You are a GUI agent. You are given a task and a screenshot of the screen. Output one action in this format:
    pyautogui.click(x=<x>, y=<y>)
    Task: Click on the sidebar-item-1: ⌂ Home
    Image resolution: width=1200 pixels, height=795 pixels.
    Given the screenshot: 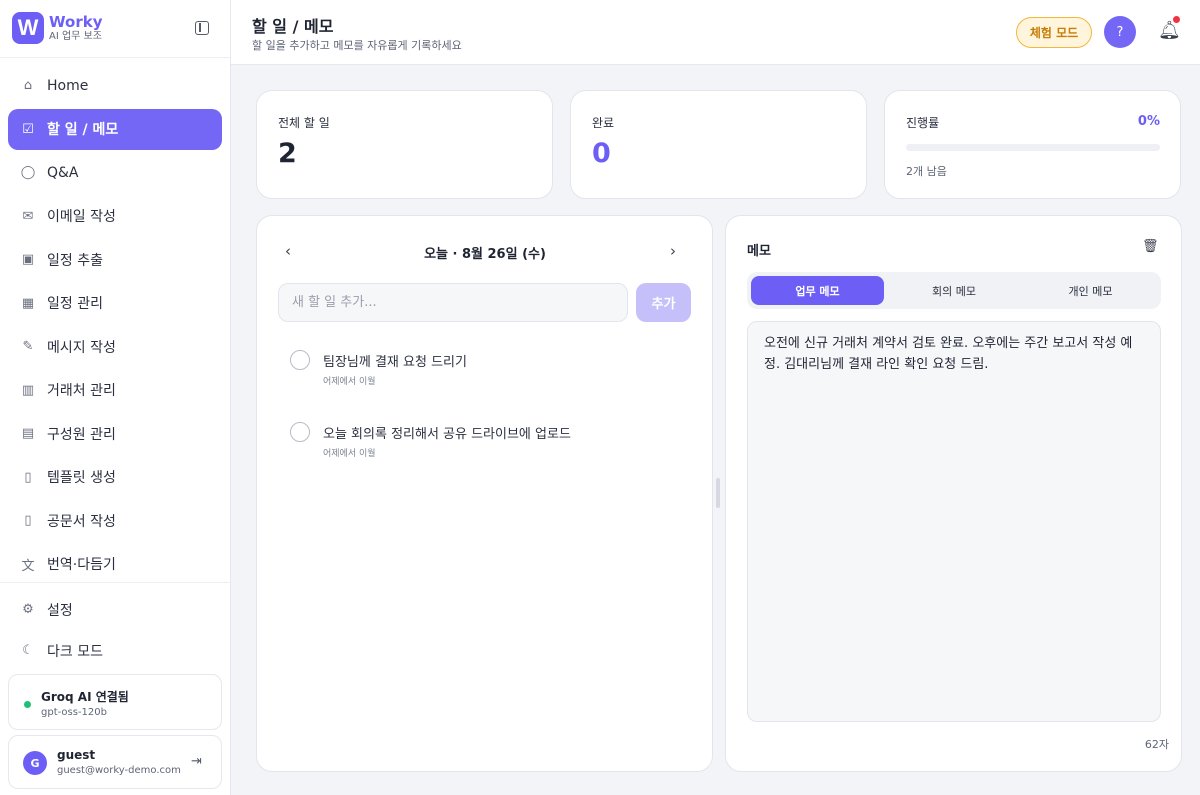 What is the action you would take?
    pyautogui.click(x=115, y=85)
    